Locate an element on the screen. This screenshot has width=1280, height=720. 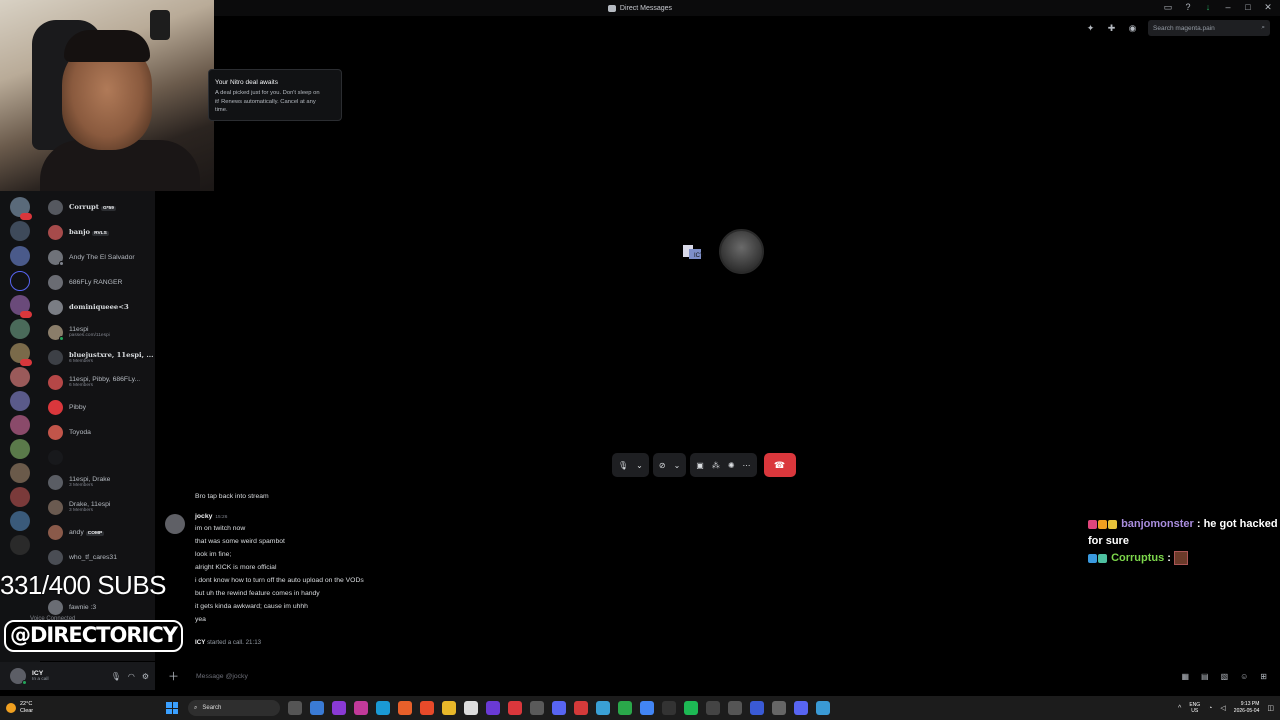
add-attachment-icon: ＋ is located at coordinates (175, 676).